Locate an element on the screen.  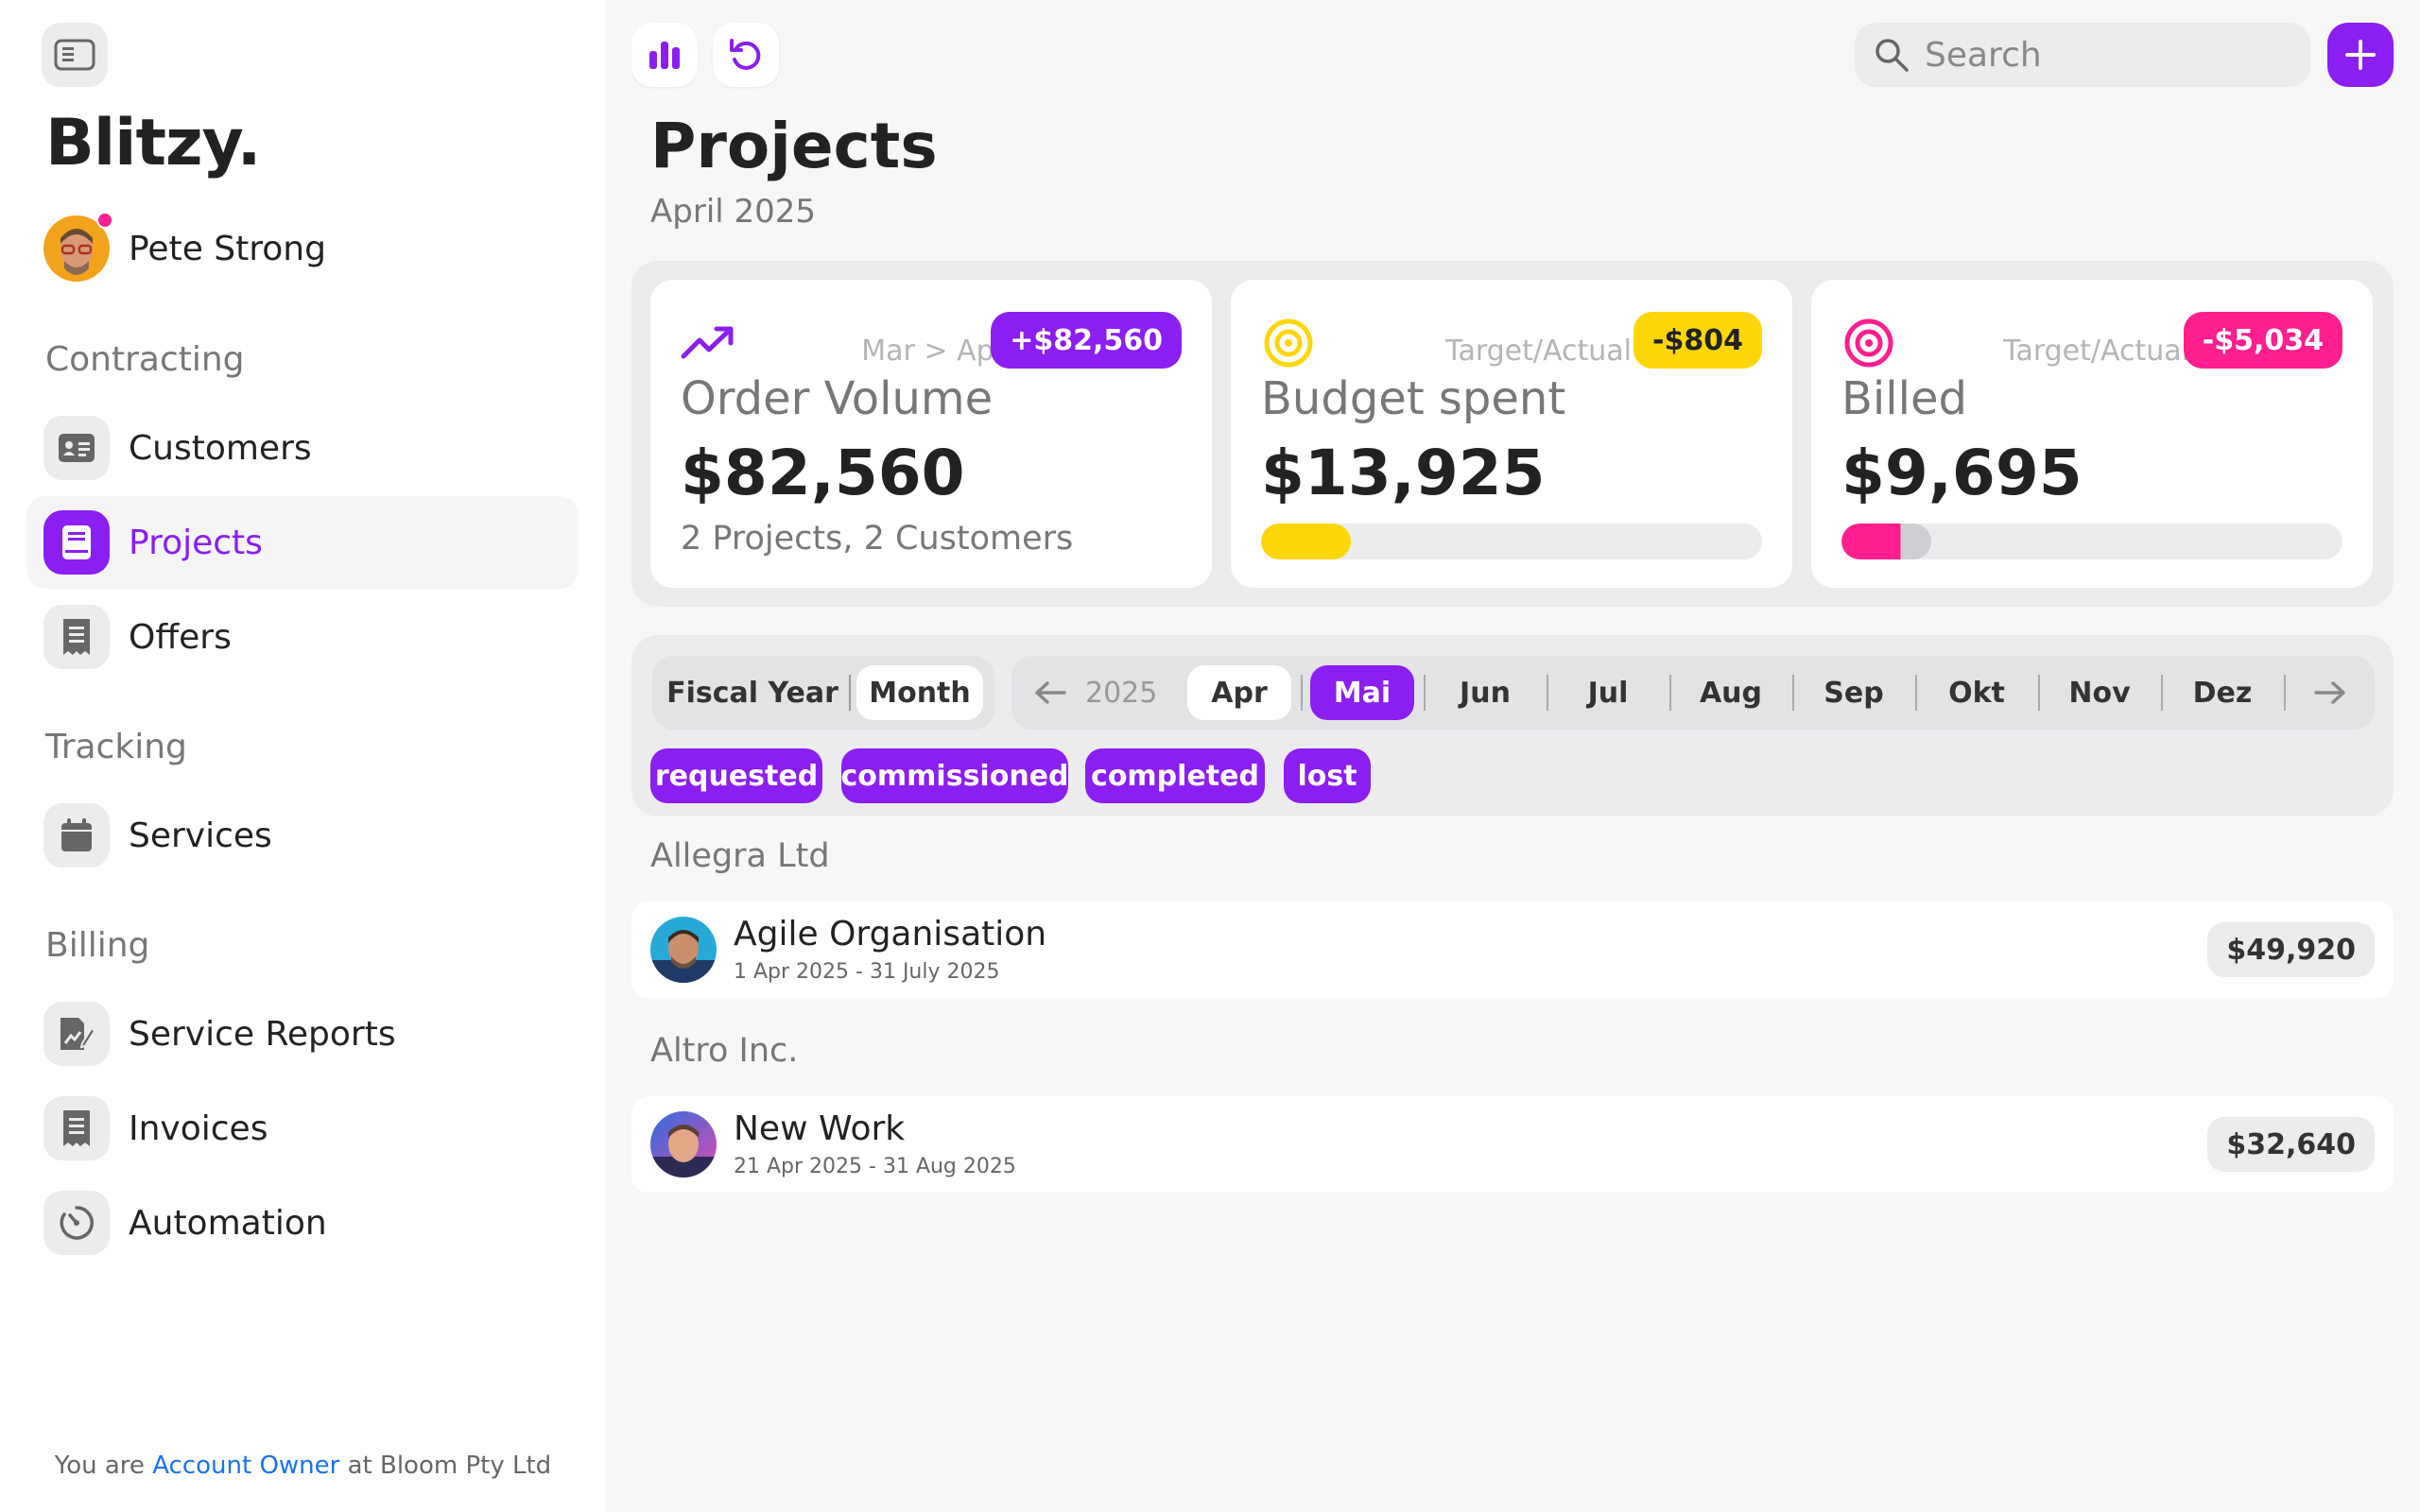
status-chip-requested: requested is located at coordinates (736, 775).